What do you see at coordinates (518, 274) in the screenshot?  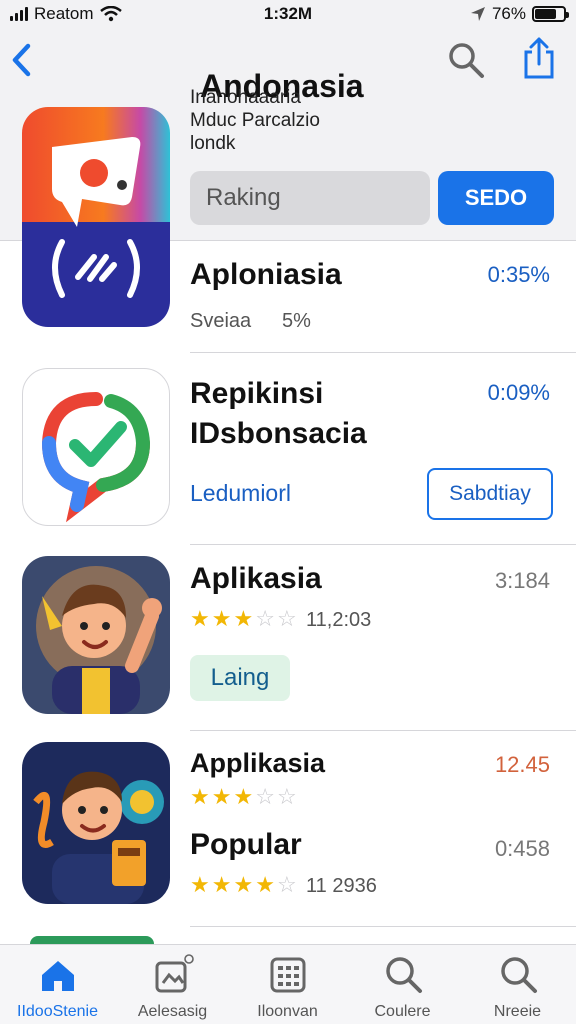 I see `row-value: 0:35%` at bounding box center [518, 274].